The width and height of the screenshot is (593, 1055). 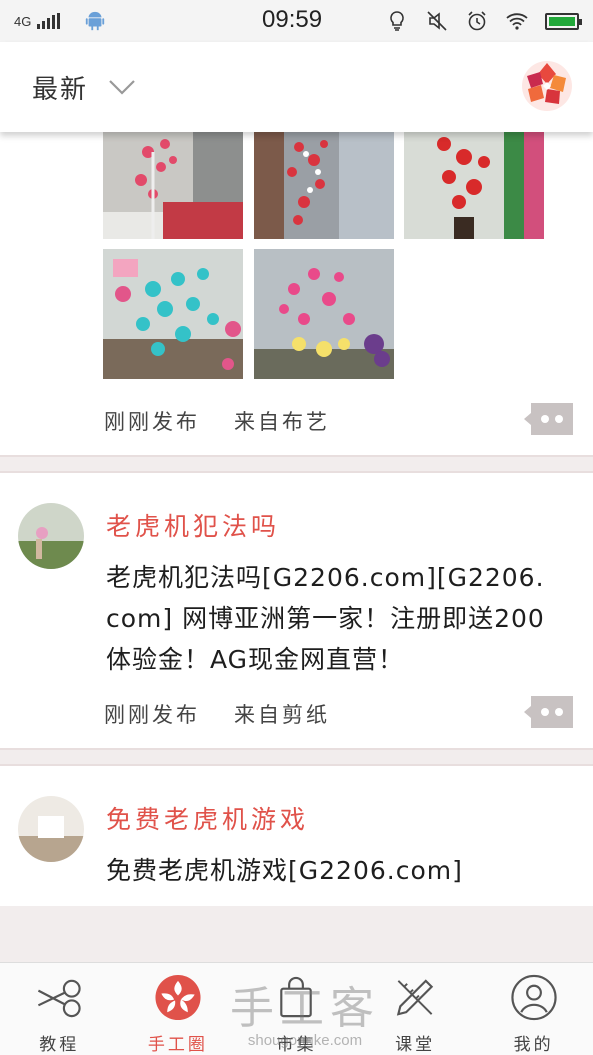 I want to click on tab-label: 课堂, so click(x=415, y=1045).